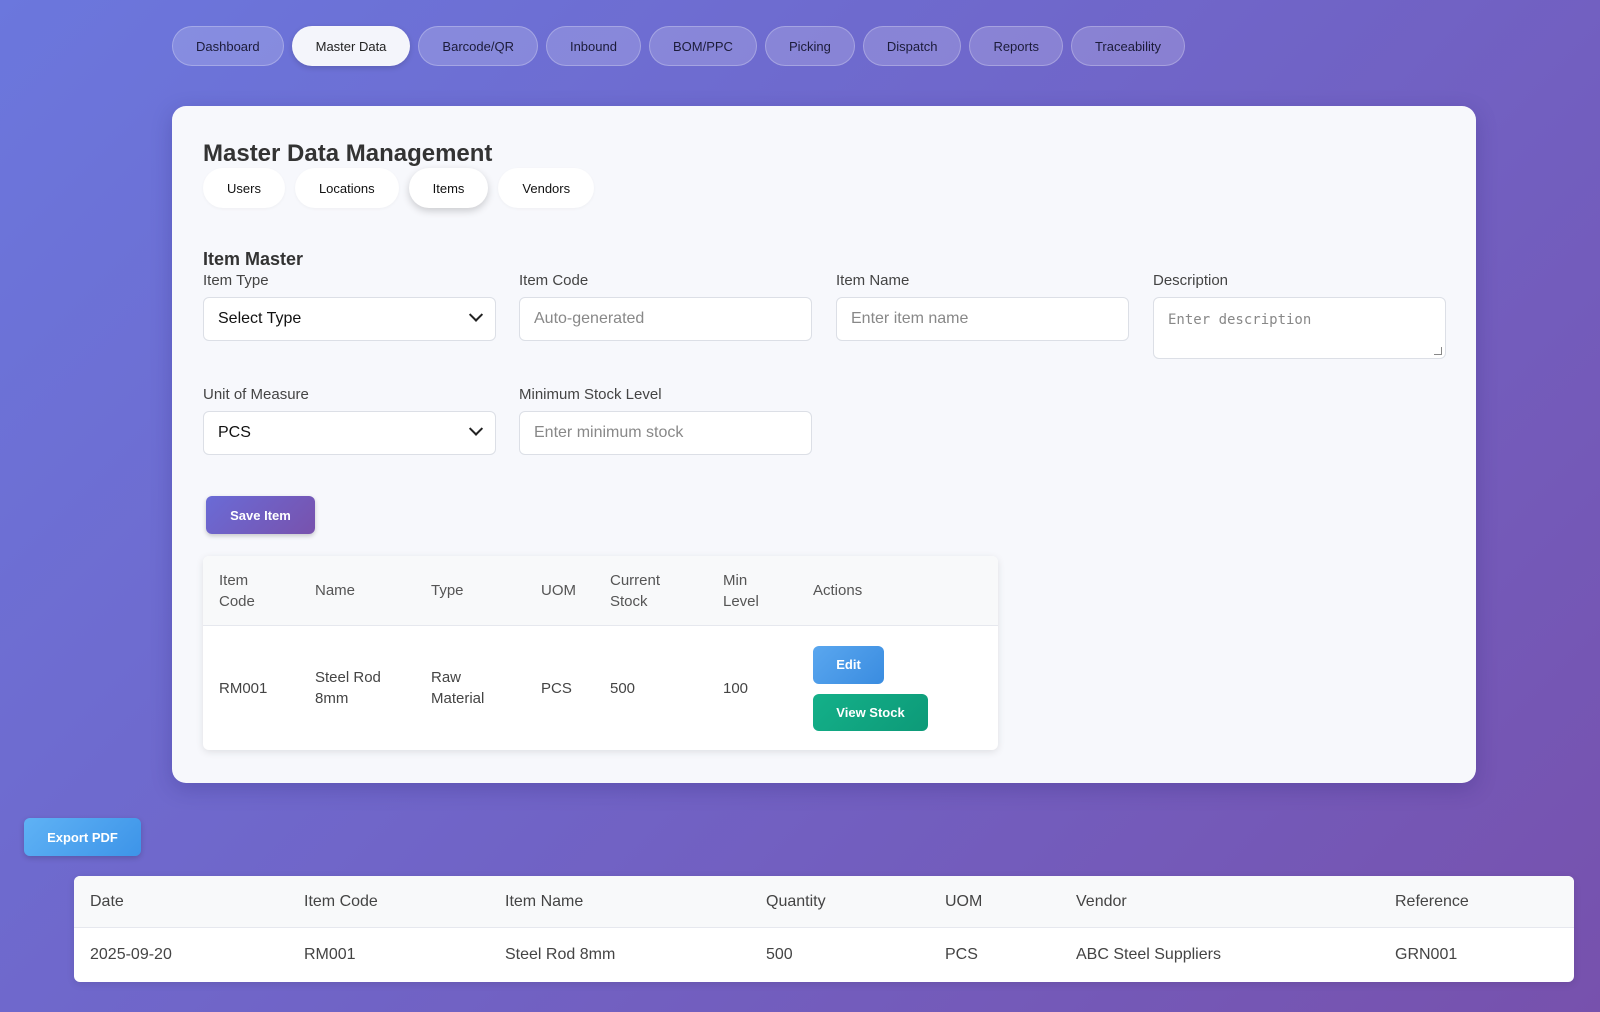 This screenshot has height=1012, width=1600. I want to click on item-code-group: Item Code Auto-generated, so click(665, 306).